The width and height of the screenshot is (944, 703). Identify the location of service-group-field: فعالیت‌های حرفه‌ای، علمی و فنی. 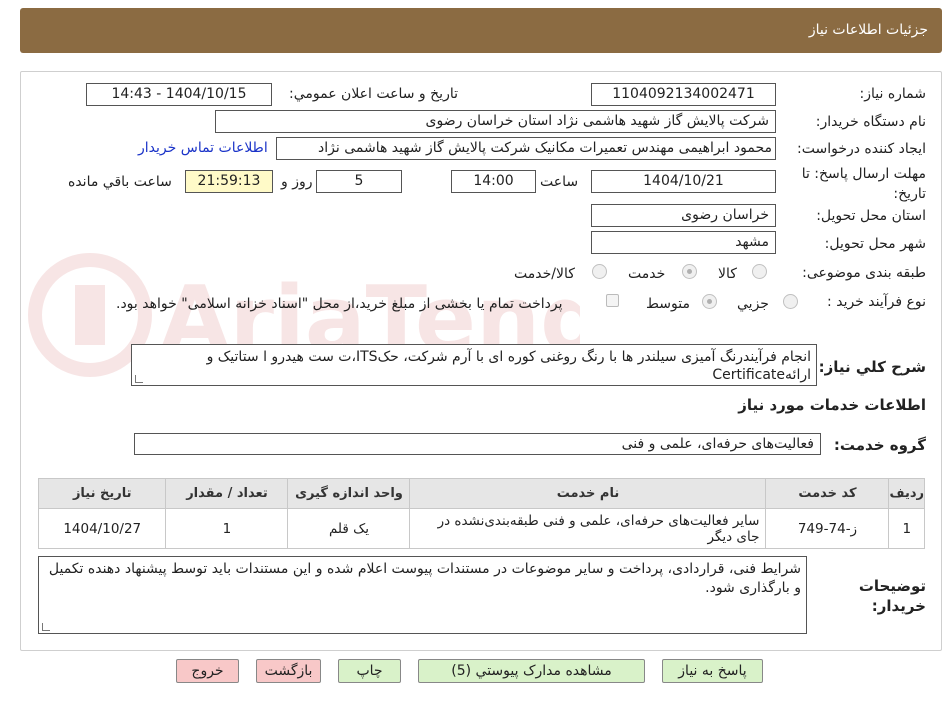
(477, 444).